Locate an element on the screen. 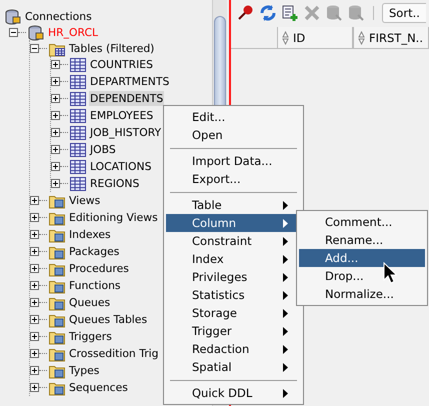 The image size is (429, 406). tree-item: Editioning Views is located at coordinates (113, 217).